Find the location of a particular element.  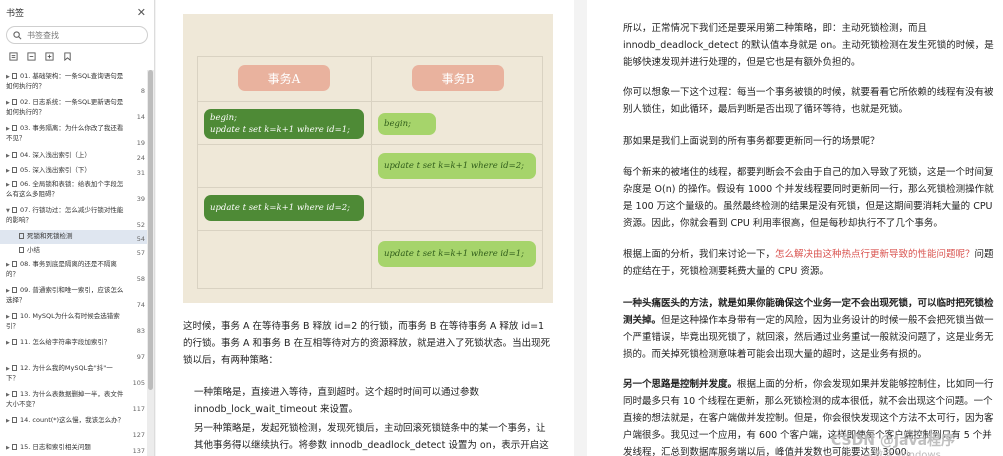

toc-item-page: 52 is located at coordinates (140, 225).